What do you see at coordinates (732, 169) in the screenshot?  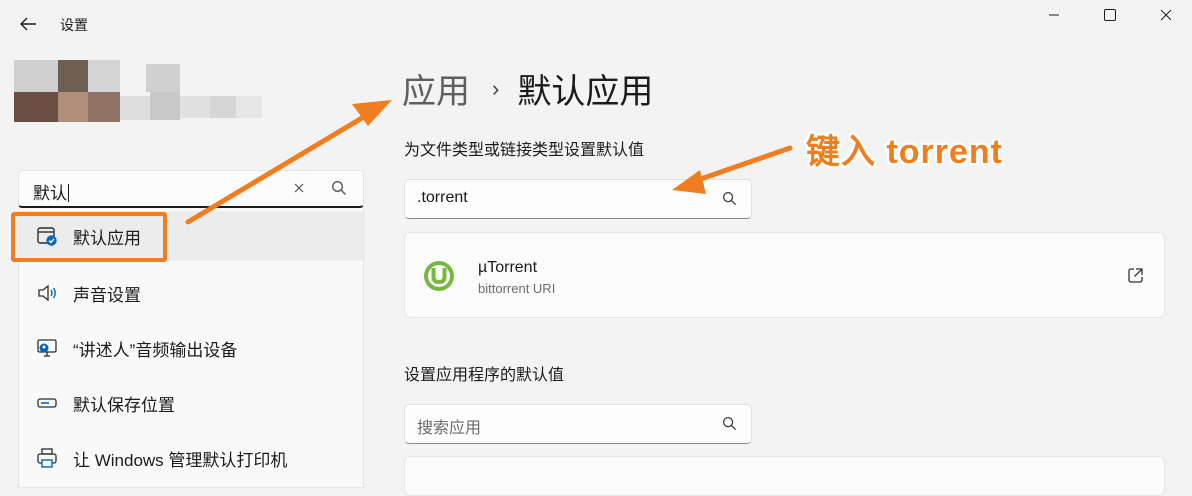 I see `arrow-to-filetype-input` at bounding box center [732, 169].